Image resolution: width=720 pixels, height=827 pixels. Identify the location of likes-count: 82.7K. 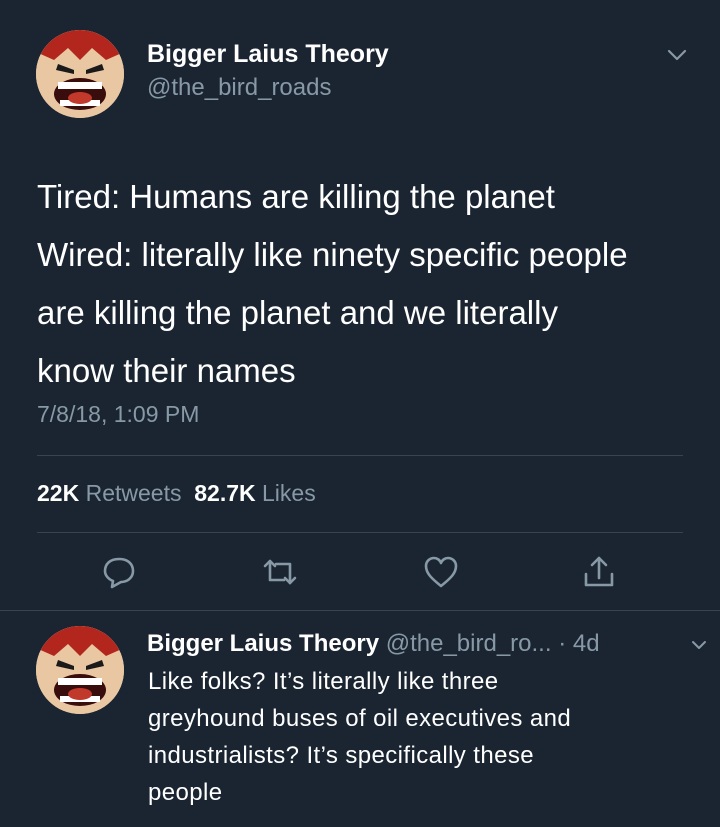
(224, 493).